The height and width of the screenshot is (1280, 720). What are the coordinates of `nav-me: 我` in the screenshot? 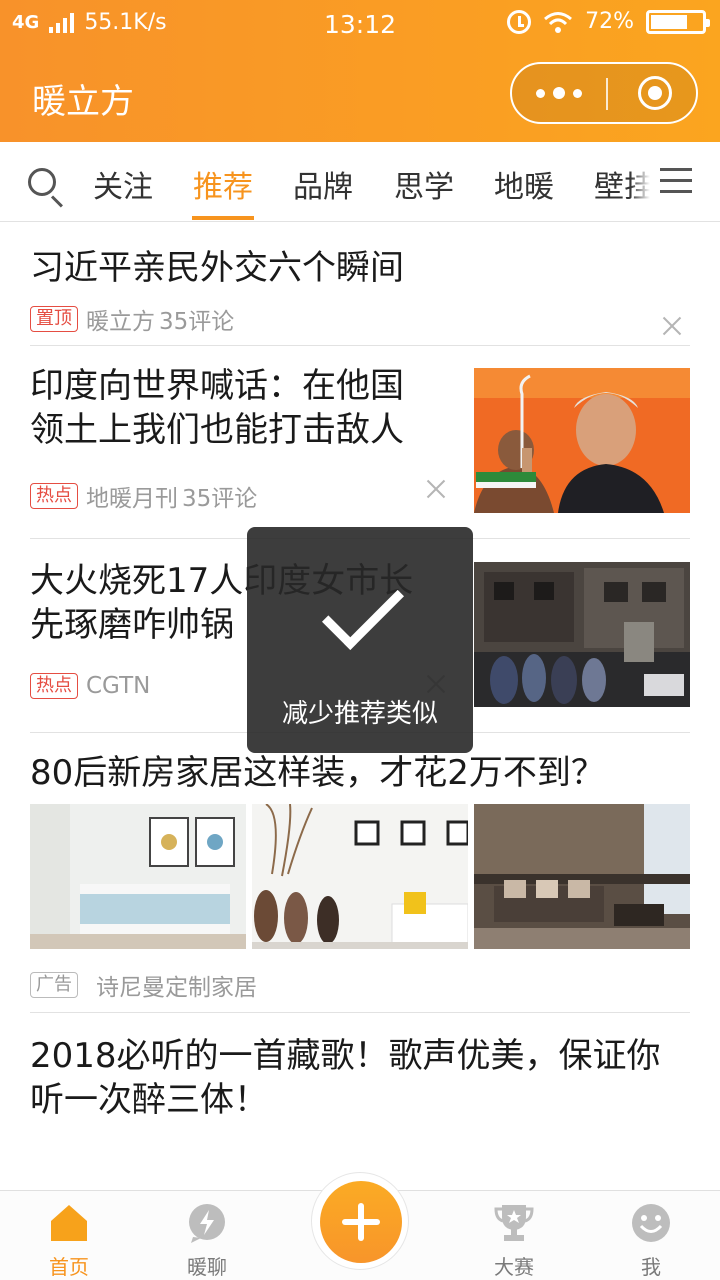 It's located at (651, 1235).